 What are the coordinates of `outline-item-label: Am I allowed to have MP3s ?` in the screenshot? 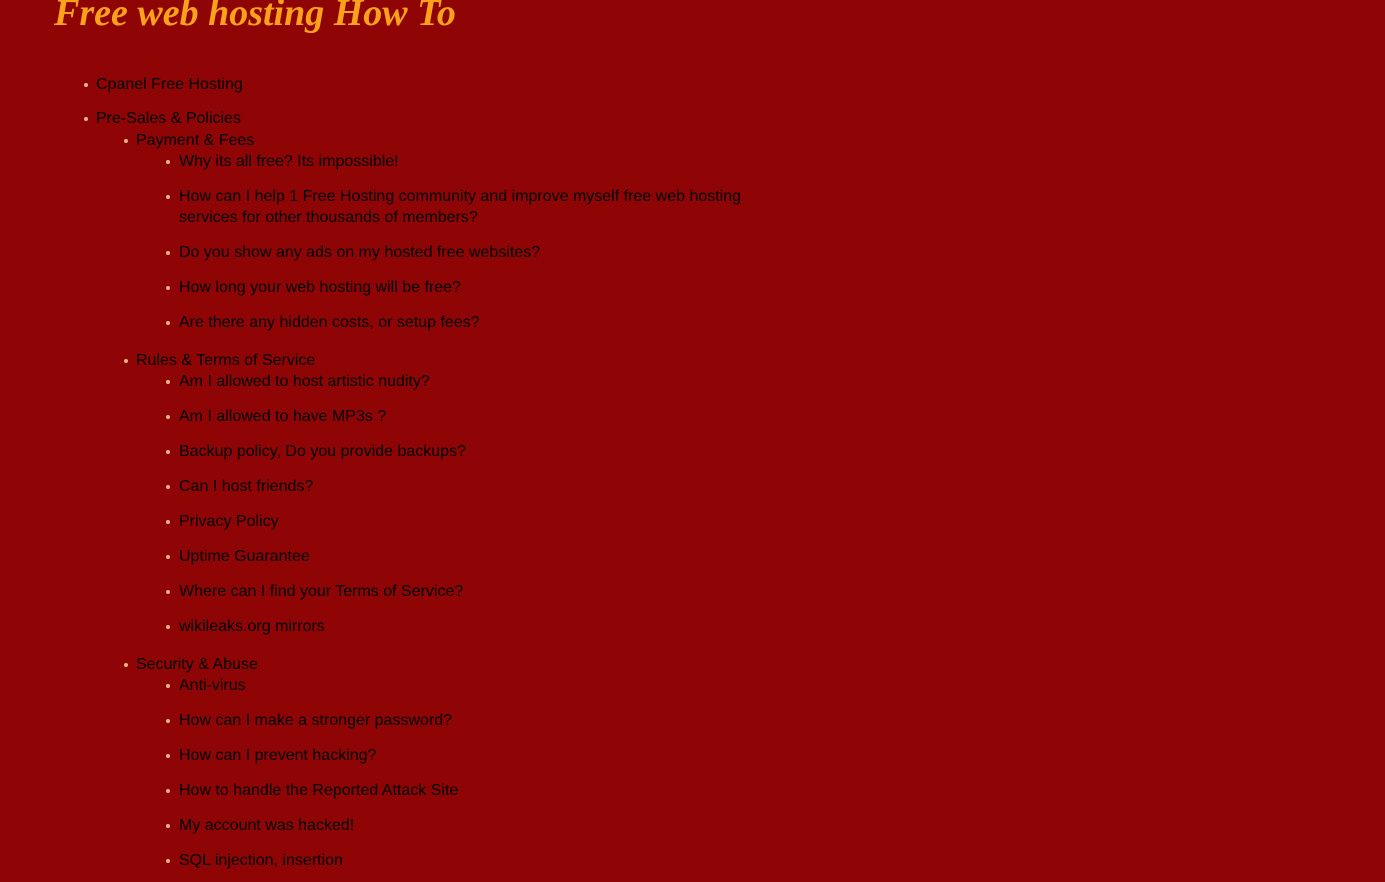 It's located at (283, 416).